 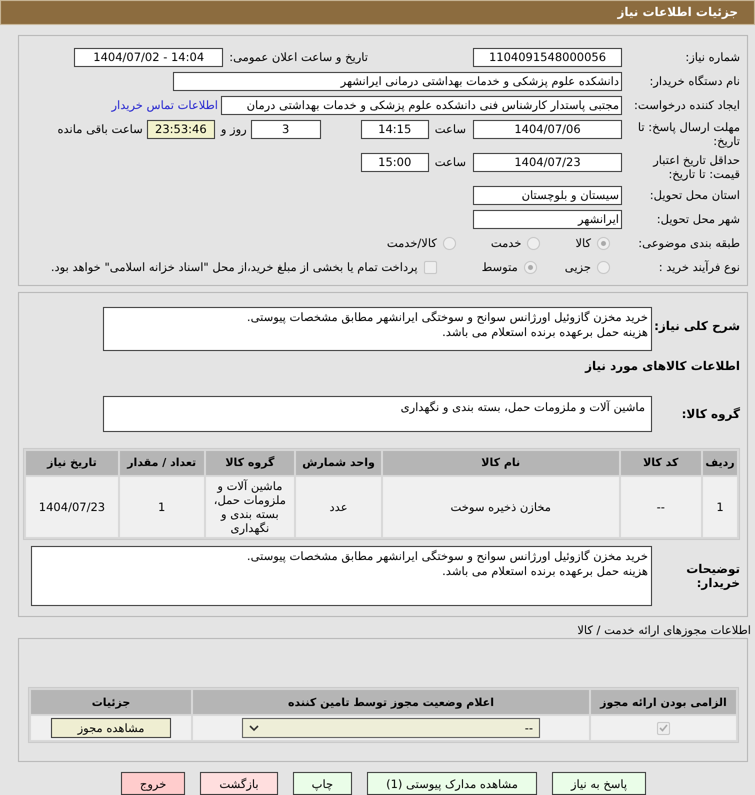 I want to click on column-header: جزئیات, so click(x=111, y=702).